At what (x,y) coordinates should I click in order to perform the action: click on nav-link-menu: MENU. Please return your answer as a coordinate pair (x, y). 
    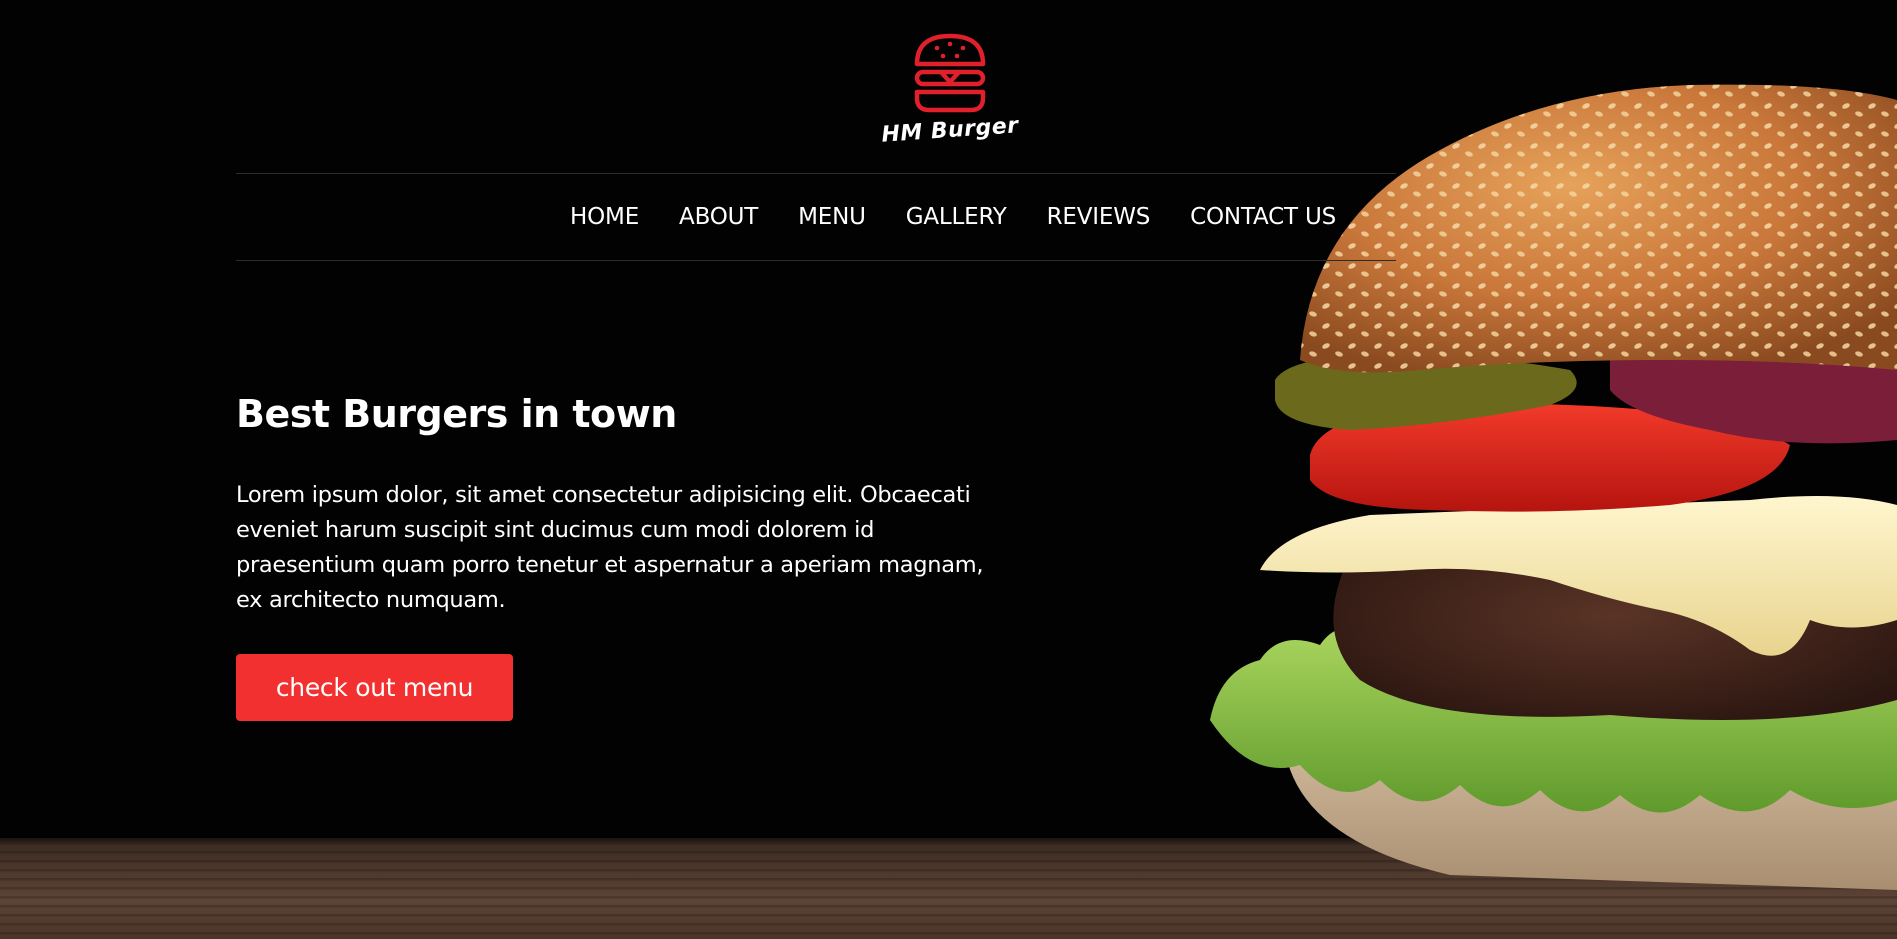
    Looking at the image, I should click on (832, 217).